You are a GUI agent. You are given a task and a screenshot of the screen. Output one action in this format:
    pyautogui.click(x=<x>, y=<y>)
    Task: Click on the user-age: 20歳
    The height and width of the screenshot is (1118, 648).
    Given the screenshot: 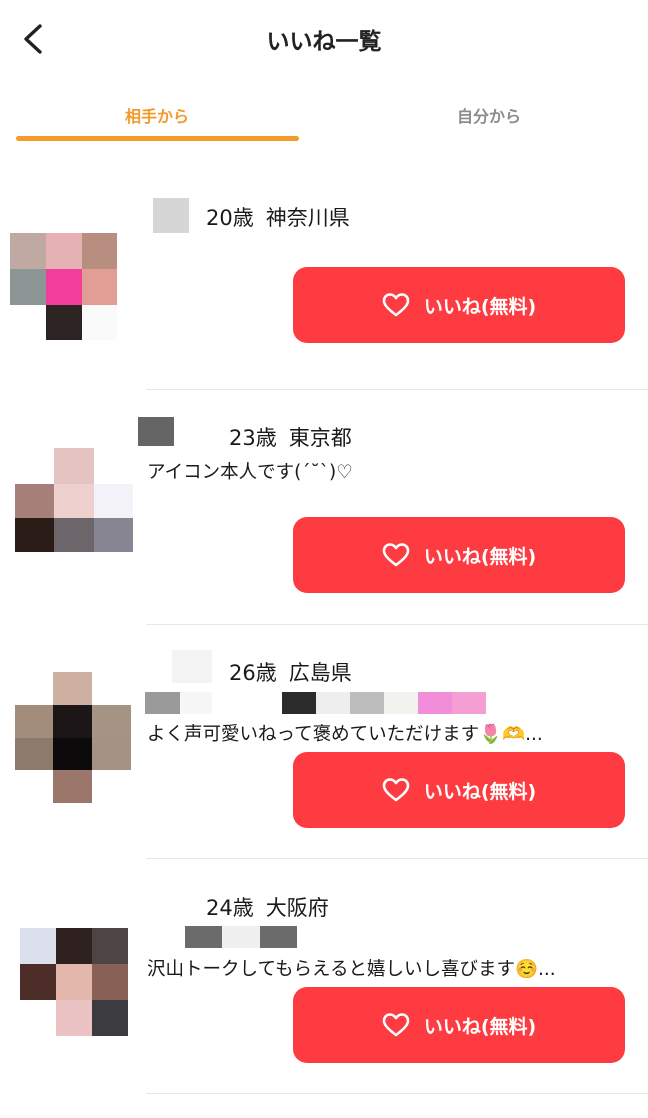 What is the action you would take?
    pyautogui.click(x=230, y=218)
    